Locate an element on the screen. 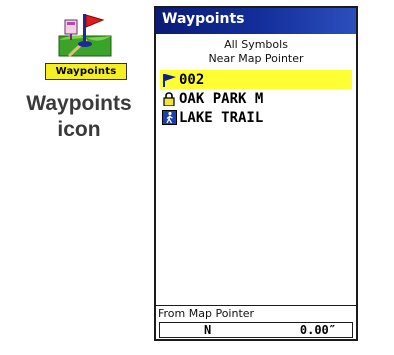 The width and height of the screenshot is (394, 355). waypoint-row-oak-park: OAK PARK M is located at coordinates (256, 98).